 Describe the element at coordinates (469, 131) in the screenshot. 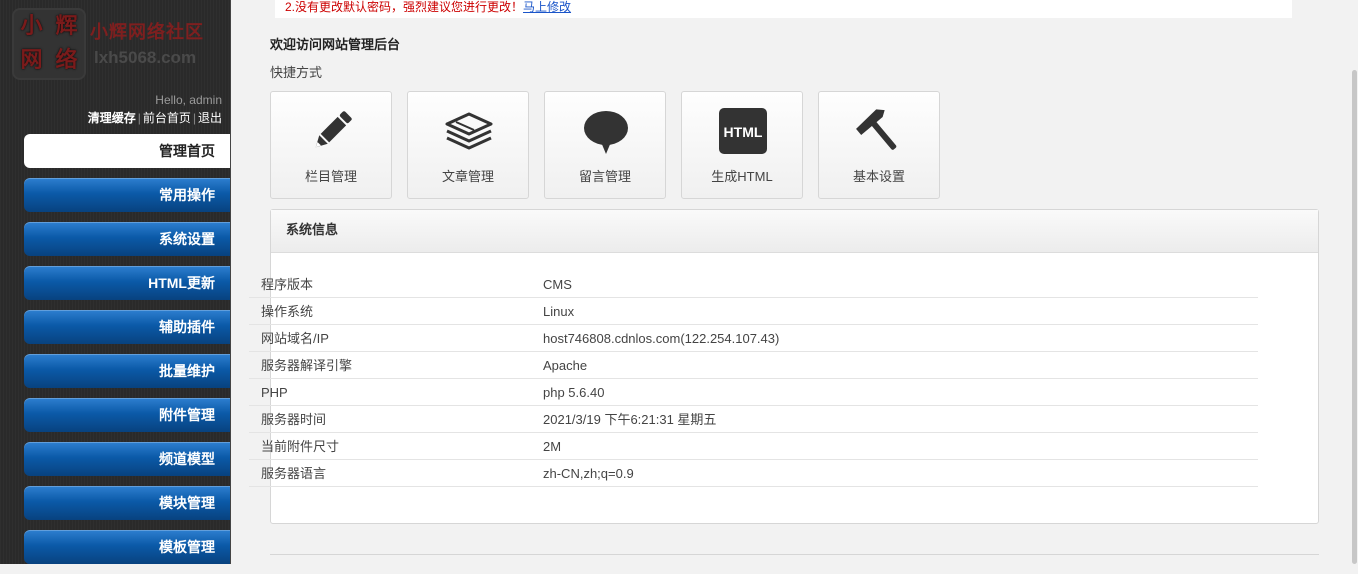

I see `layers-icon` at that location.